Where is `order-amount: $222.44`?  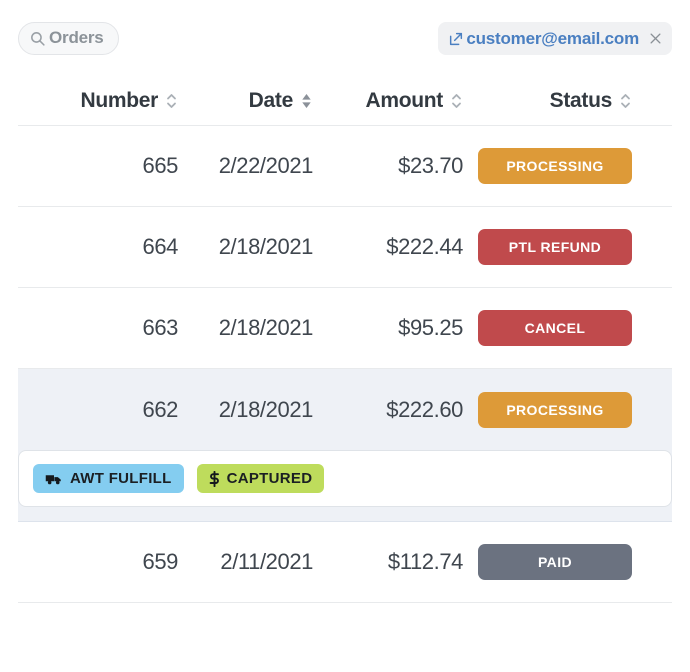 order-amount: $222.44 is located at coordinates (424, 246).